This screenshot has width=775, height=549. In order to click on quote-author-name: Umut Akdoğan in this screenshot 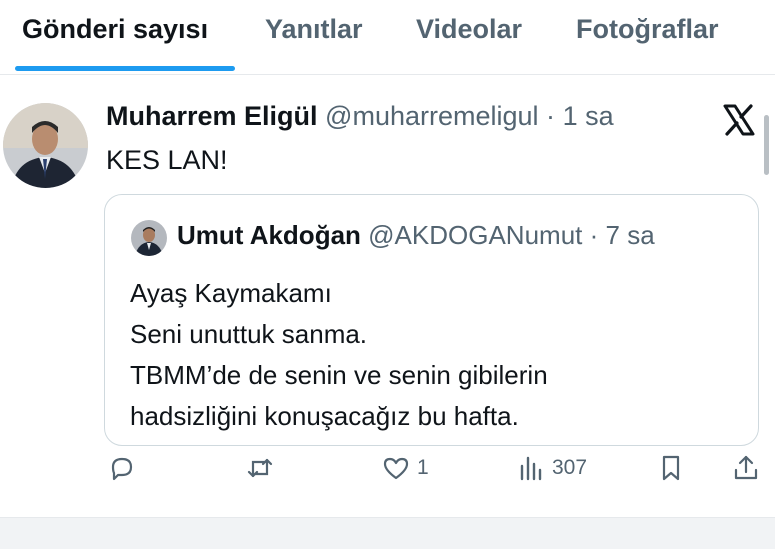, I will do `click(269, 235)`.